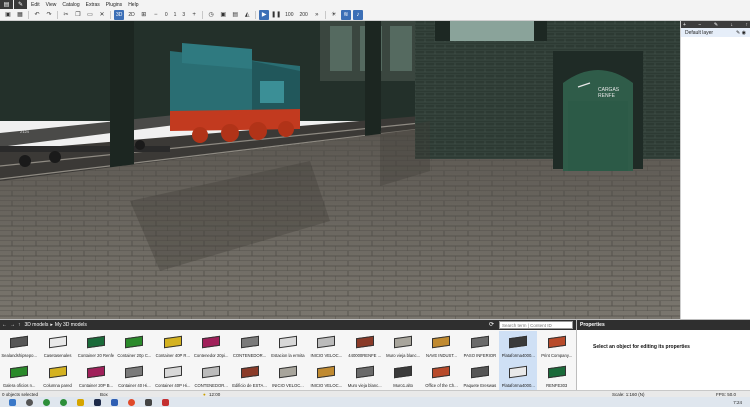 This screenshot has height=407, width=750. What do you see at coordinates (715, 32) in the screenshot?
I see `layer-row-default: Default layer ✎ ◉` at bounding box center [715, 32].